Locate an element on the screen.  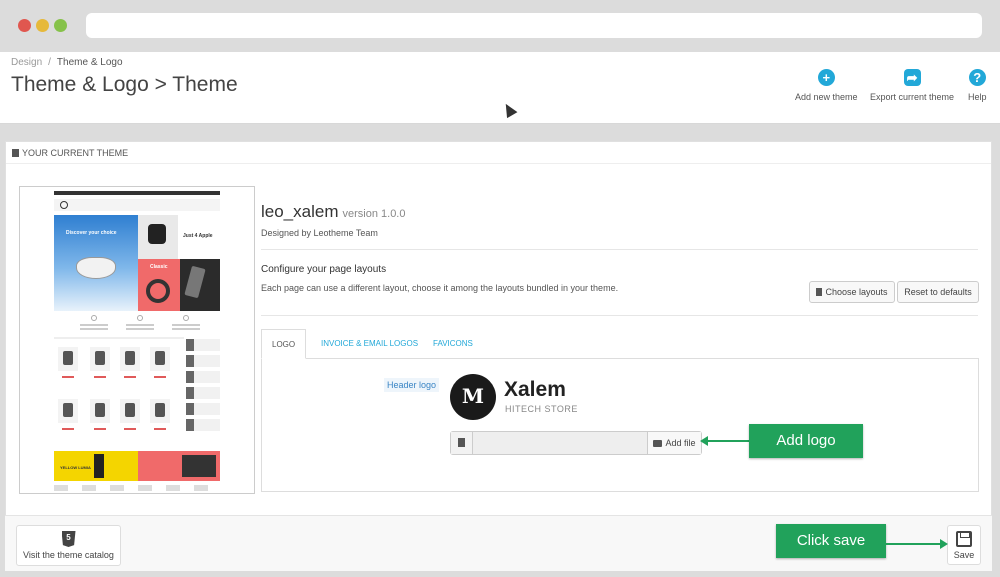
save-button: Save is located at coordinates (964, 545).